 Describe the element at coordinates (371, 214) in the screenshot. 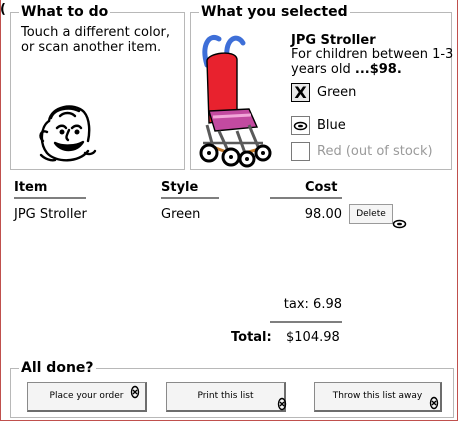

I see `delete-button: Delete` at that location.